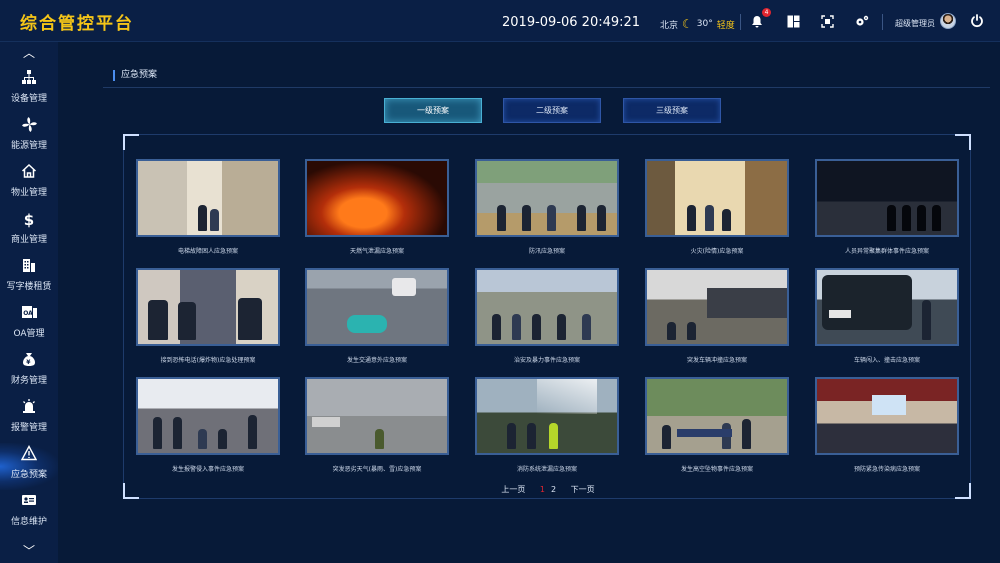  I want to click on sidebar-item-label: 写字楼租赁, so click(29, 287).